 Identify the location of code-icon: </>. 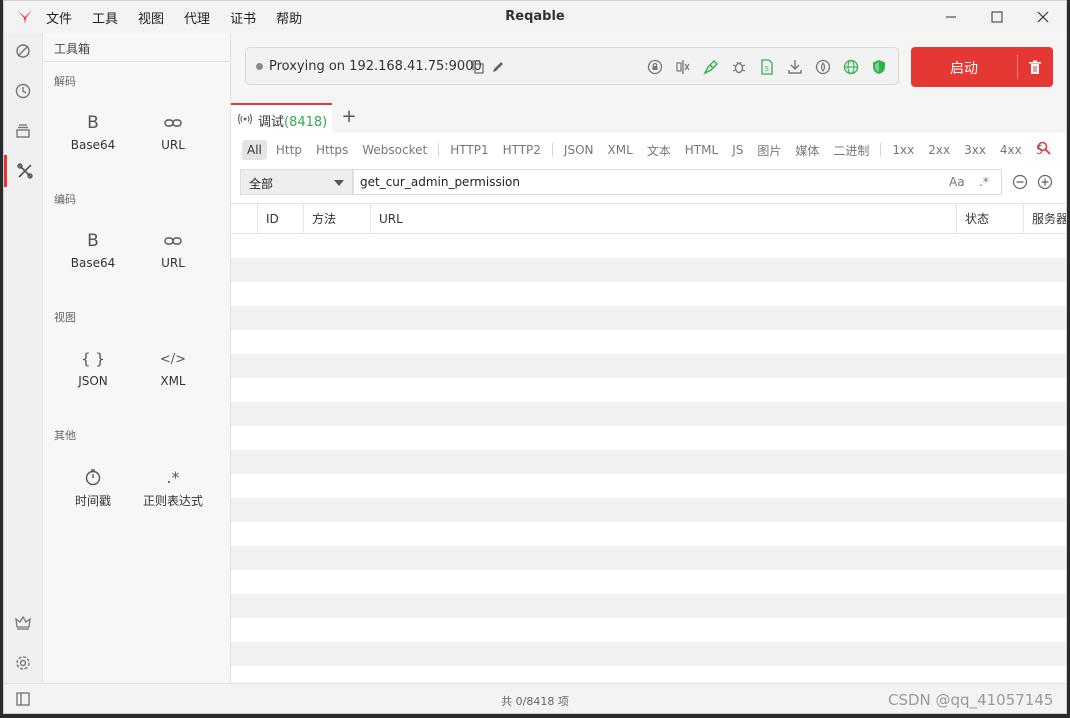
(173, 359).